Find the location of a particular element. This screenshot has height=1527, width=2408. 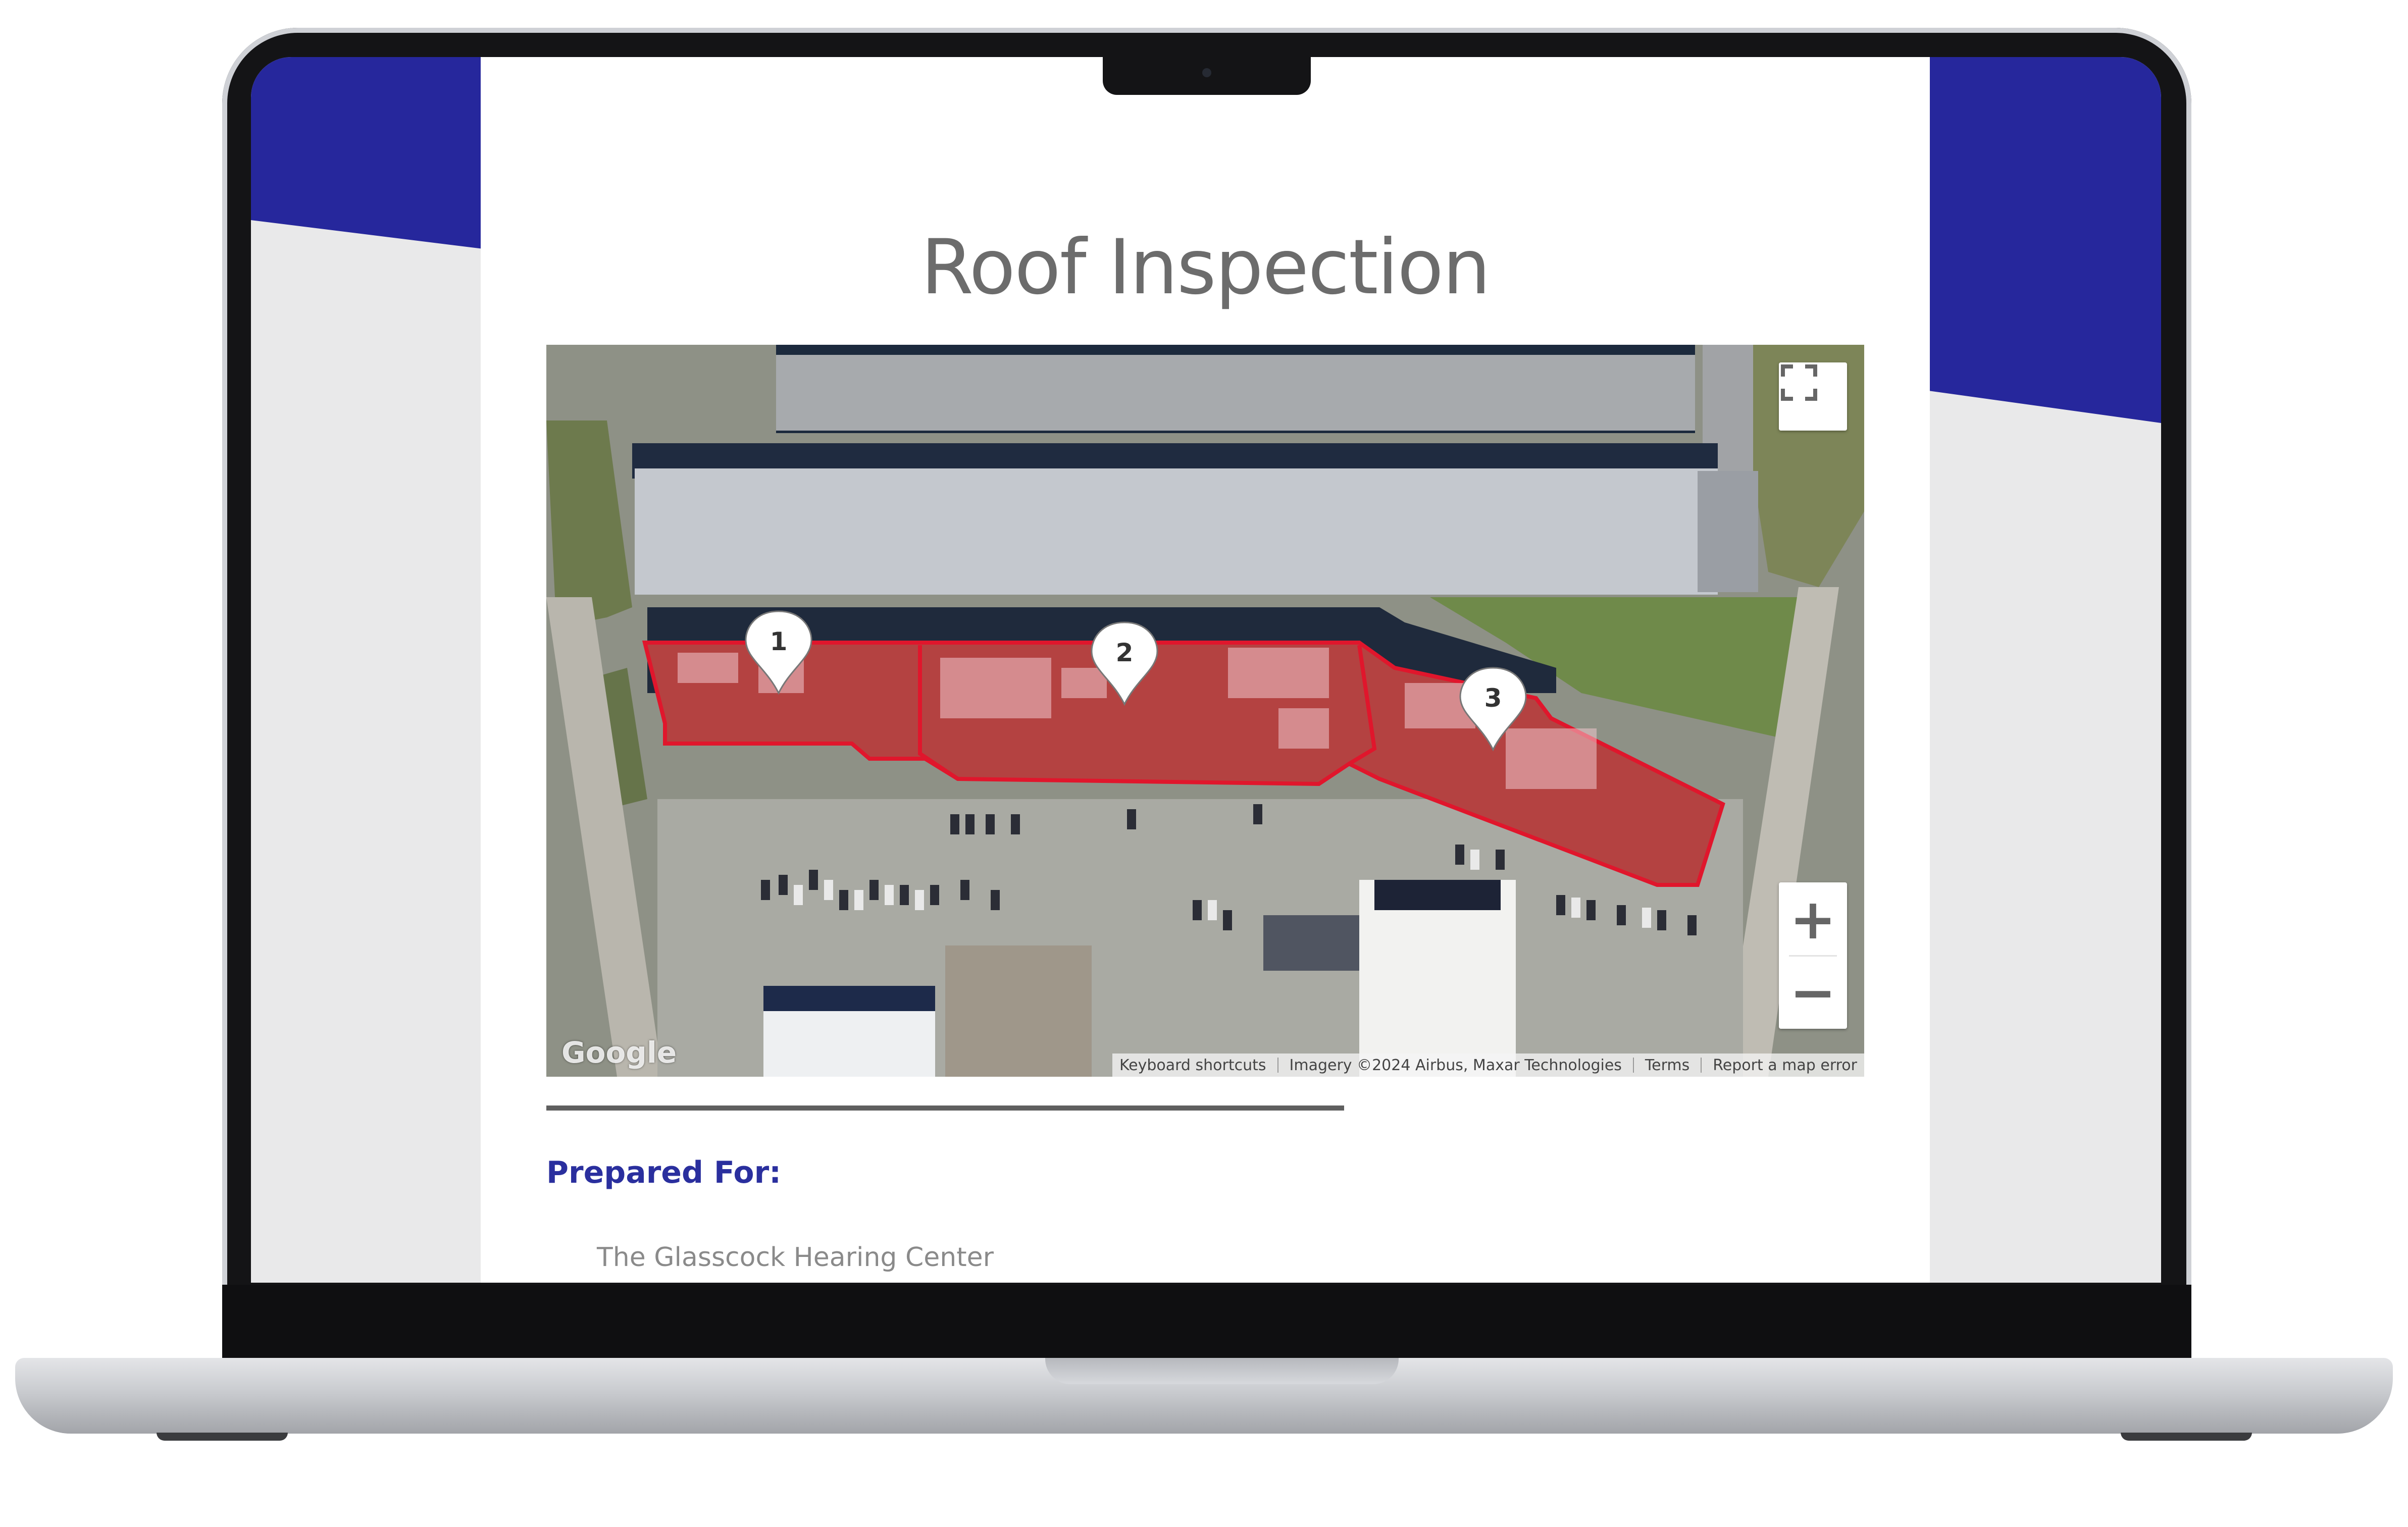

report-error-link: Report a map error is located at coordinates (1785, 1065).